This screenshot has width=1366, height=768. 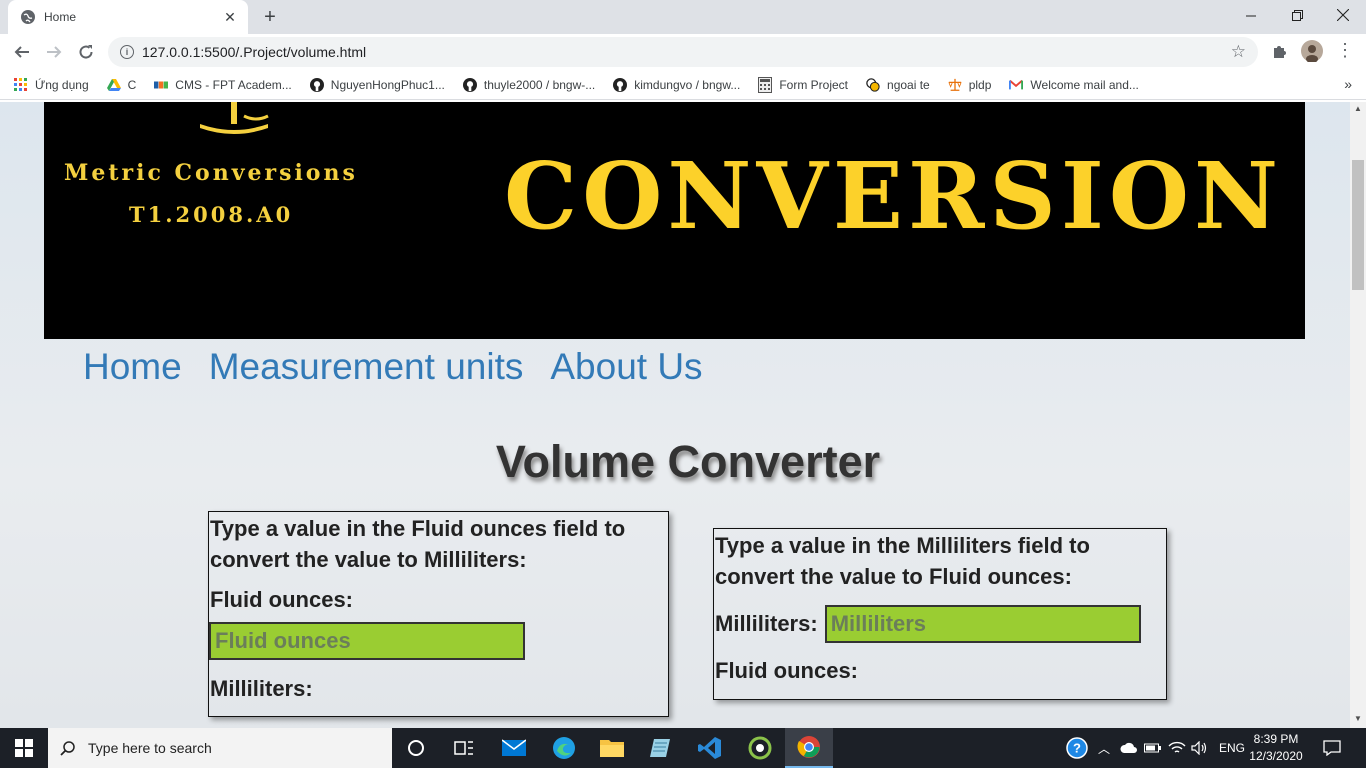 I want to click on scale-logo-icon, so click(x=234, y=118).